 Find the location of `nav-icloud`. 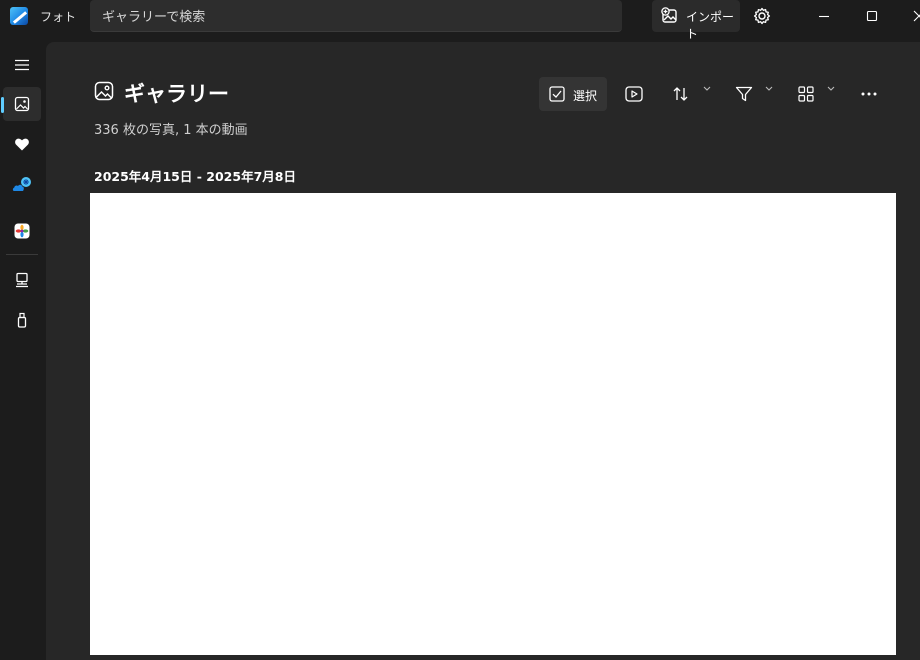

nav-icloud is located at coordinates (22, 231).